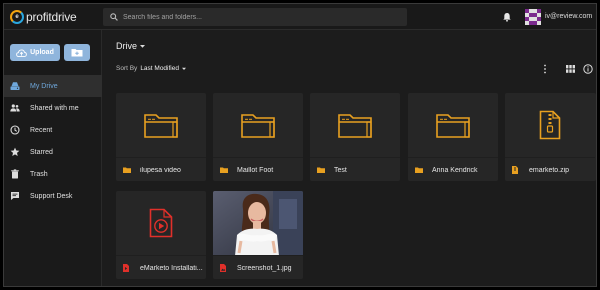 This screenshot has height=290, width=600. I want to click on search-bar, so click(255, 17).